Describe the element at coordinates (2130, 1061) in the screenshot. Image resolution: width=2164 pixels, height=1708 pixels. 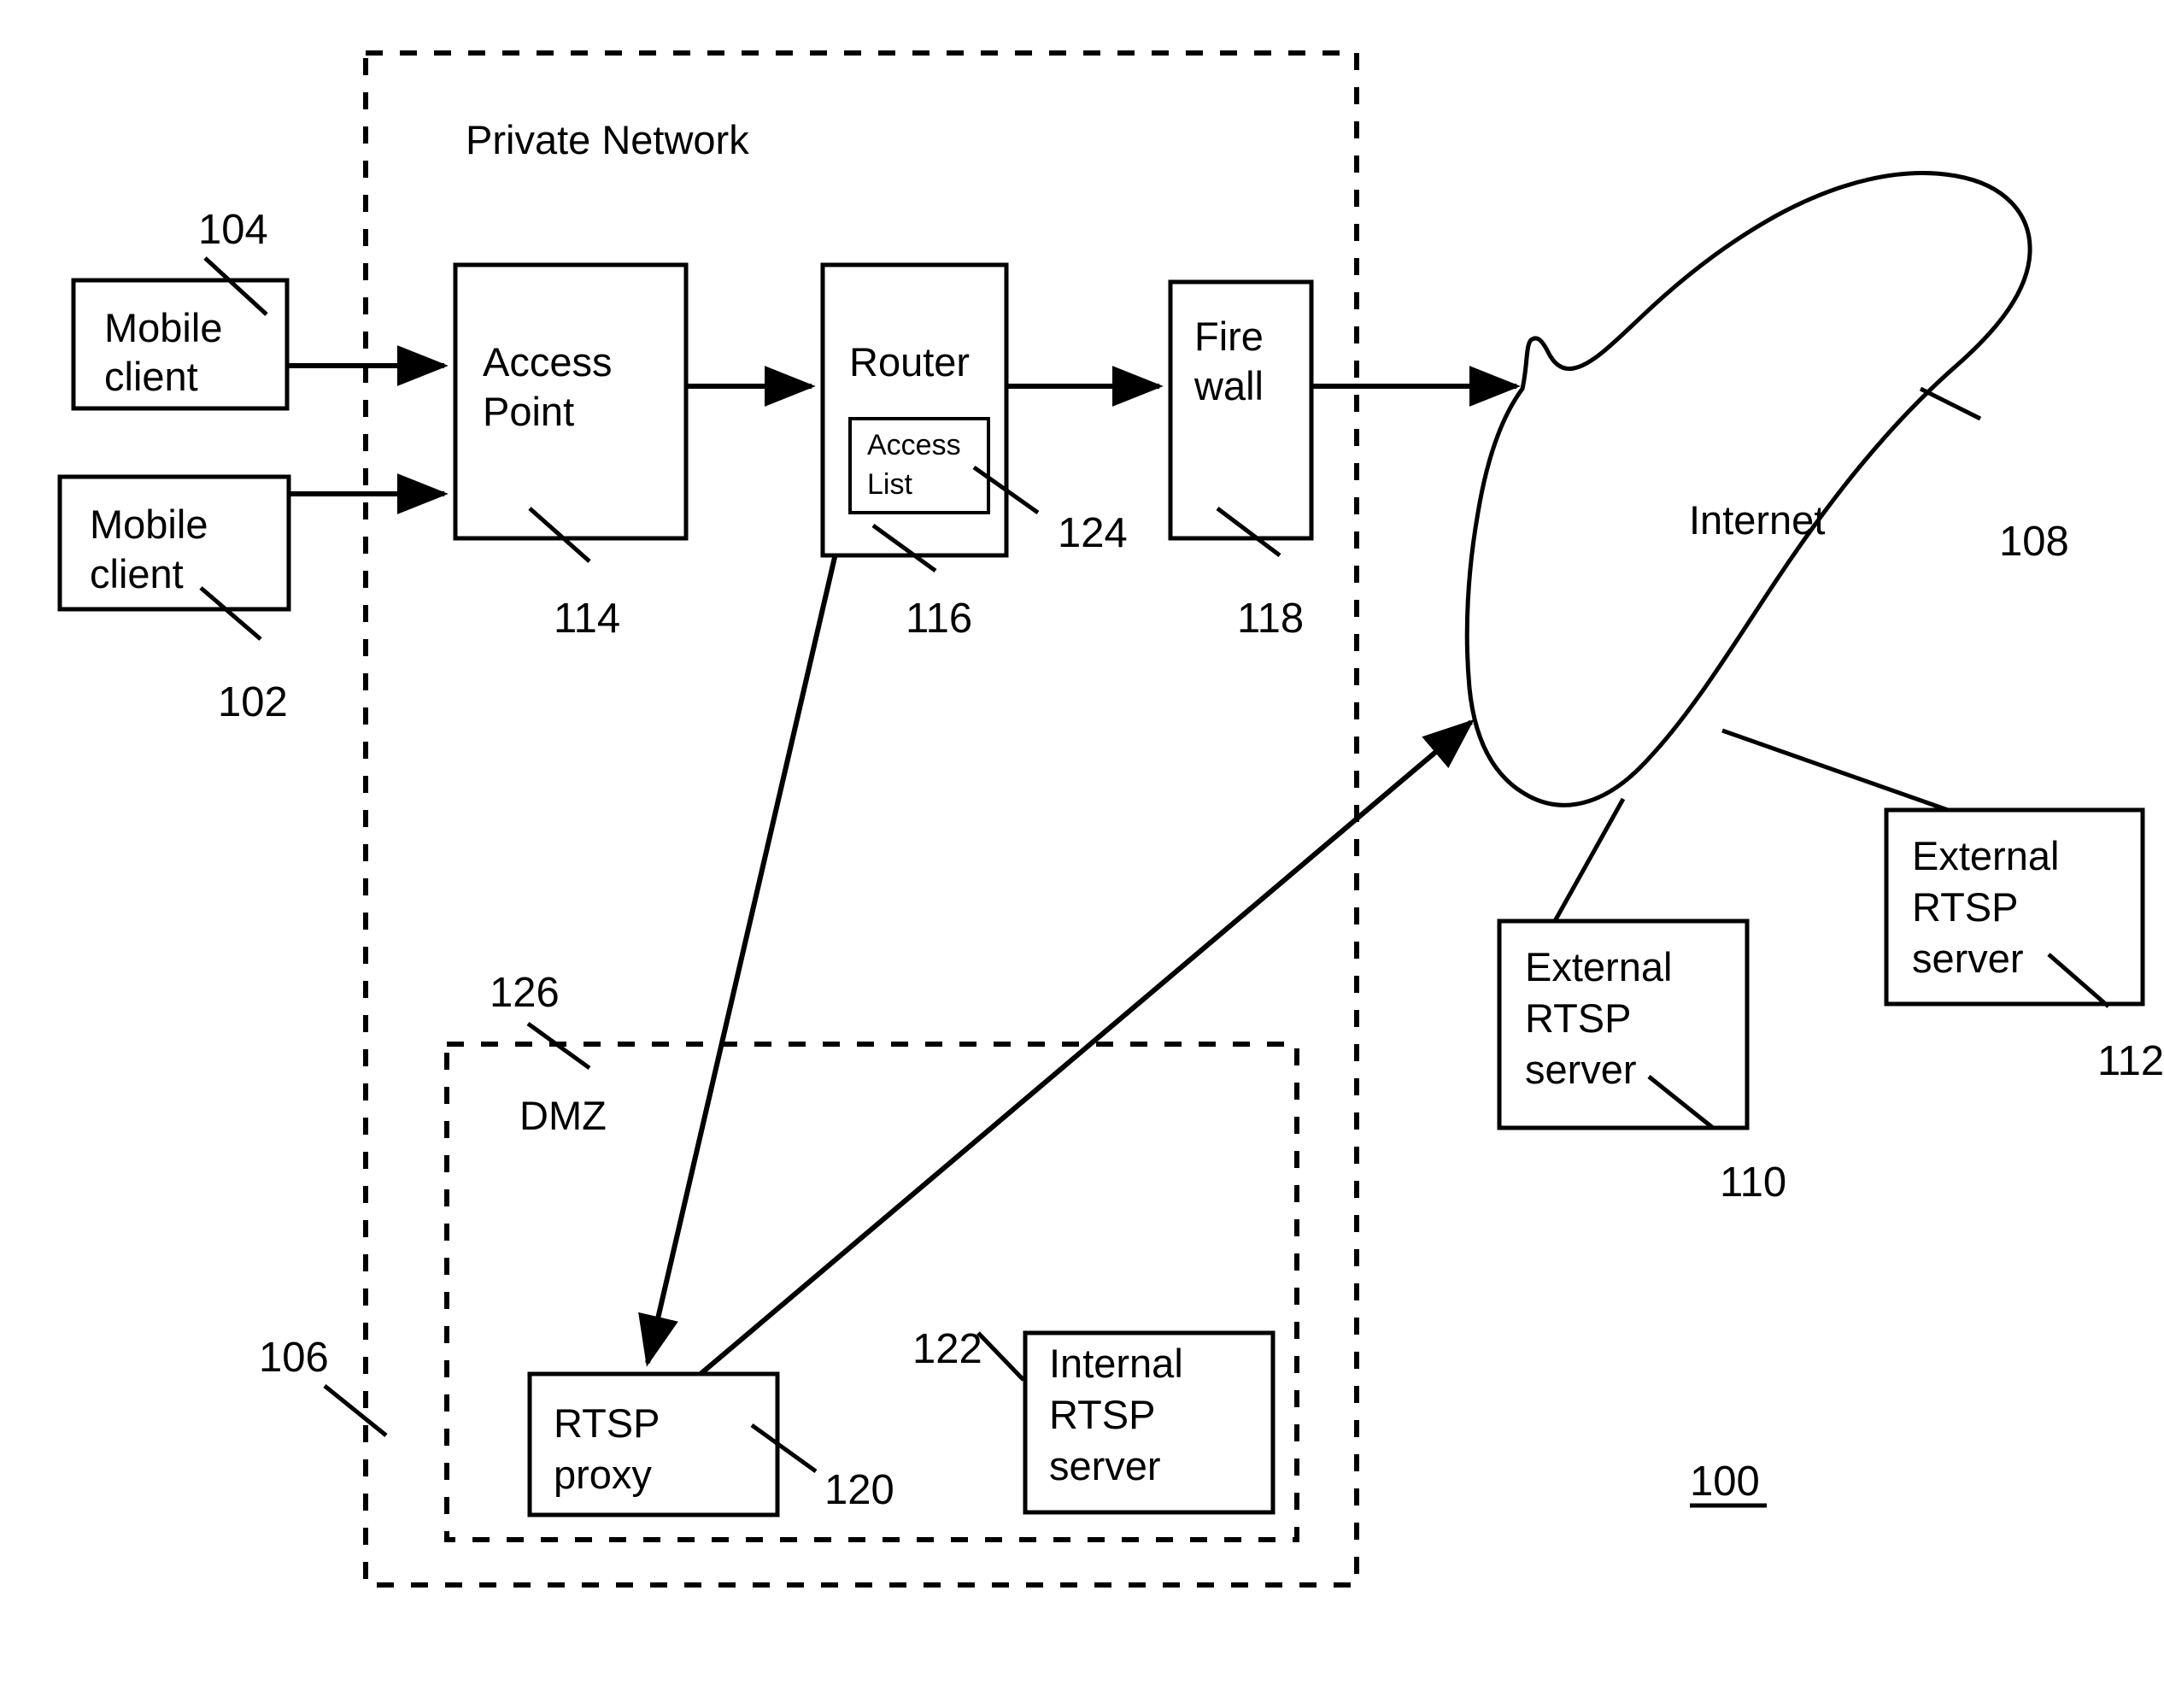
I see `ref-112: 112` at that location.